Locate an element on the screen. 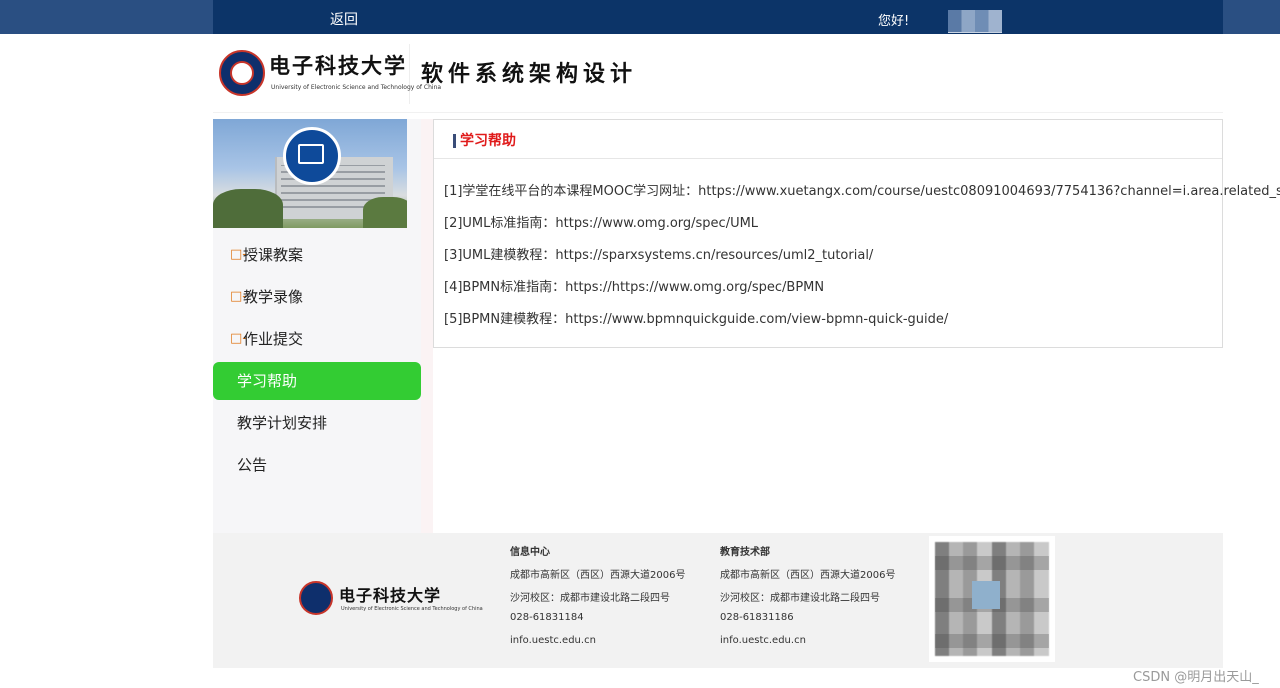  campus-image is located at coordinates (310, 173).